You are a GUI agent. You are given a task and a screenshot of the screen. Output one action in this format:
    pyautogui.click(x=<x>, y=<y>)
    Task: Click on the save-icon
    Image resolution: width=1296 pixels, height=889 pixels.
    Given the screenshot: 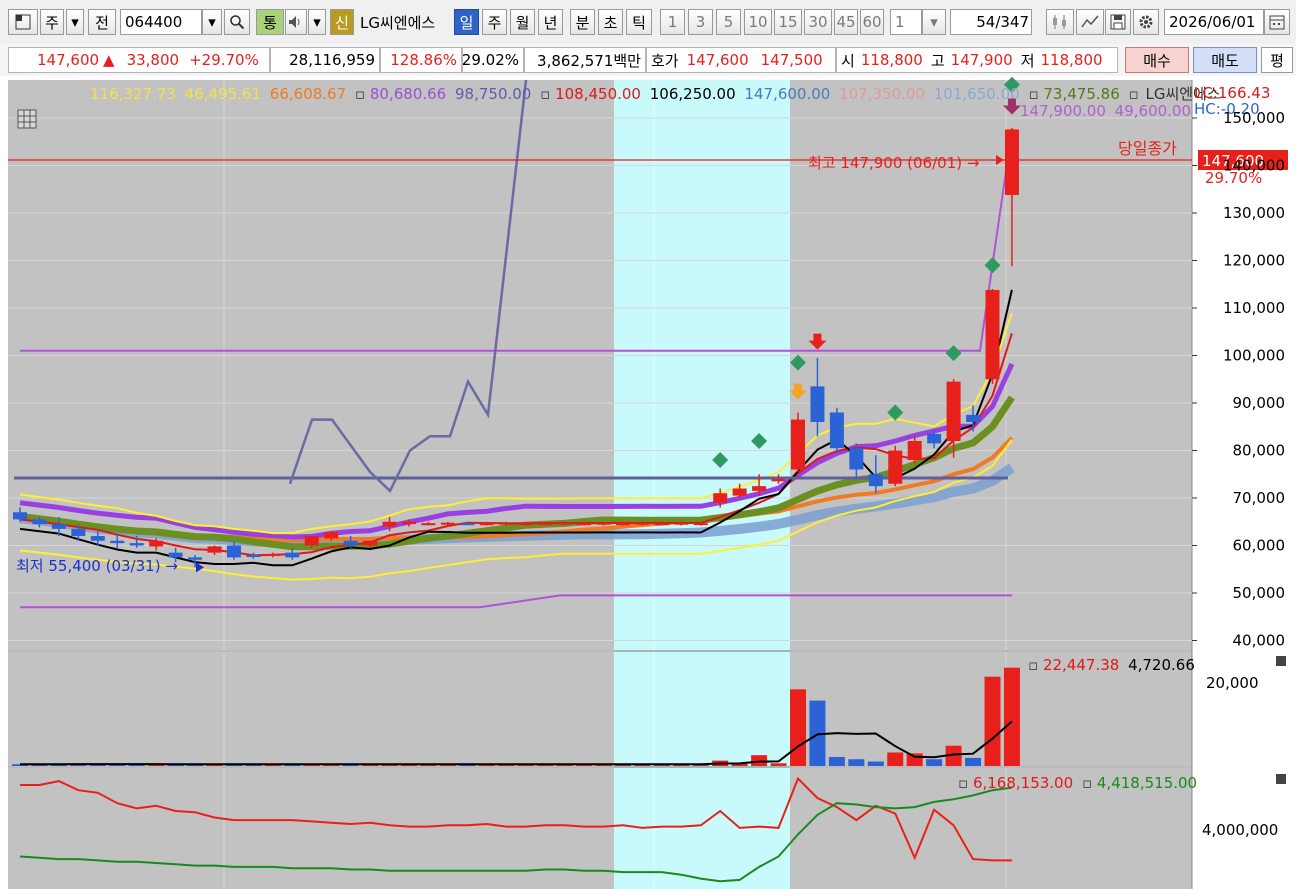 What is the action you would take?
    pyautogui.click(x=1118, y=22)
    